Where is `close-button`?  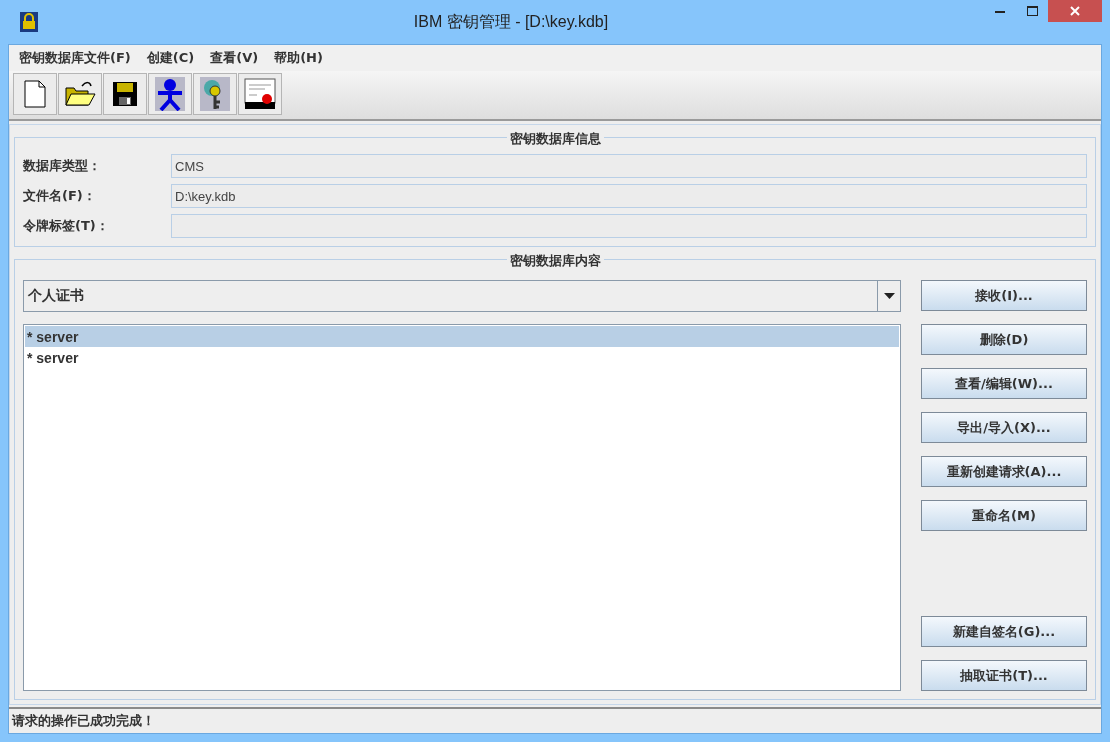
close-button is located at coordinates (1075, 11).